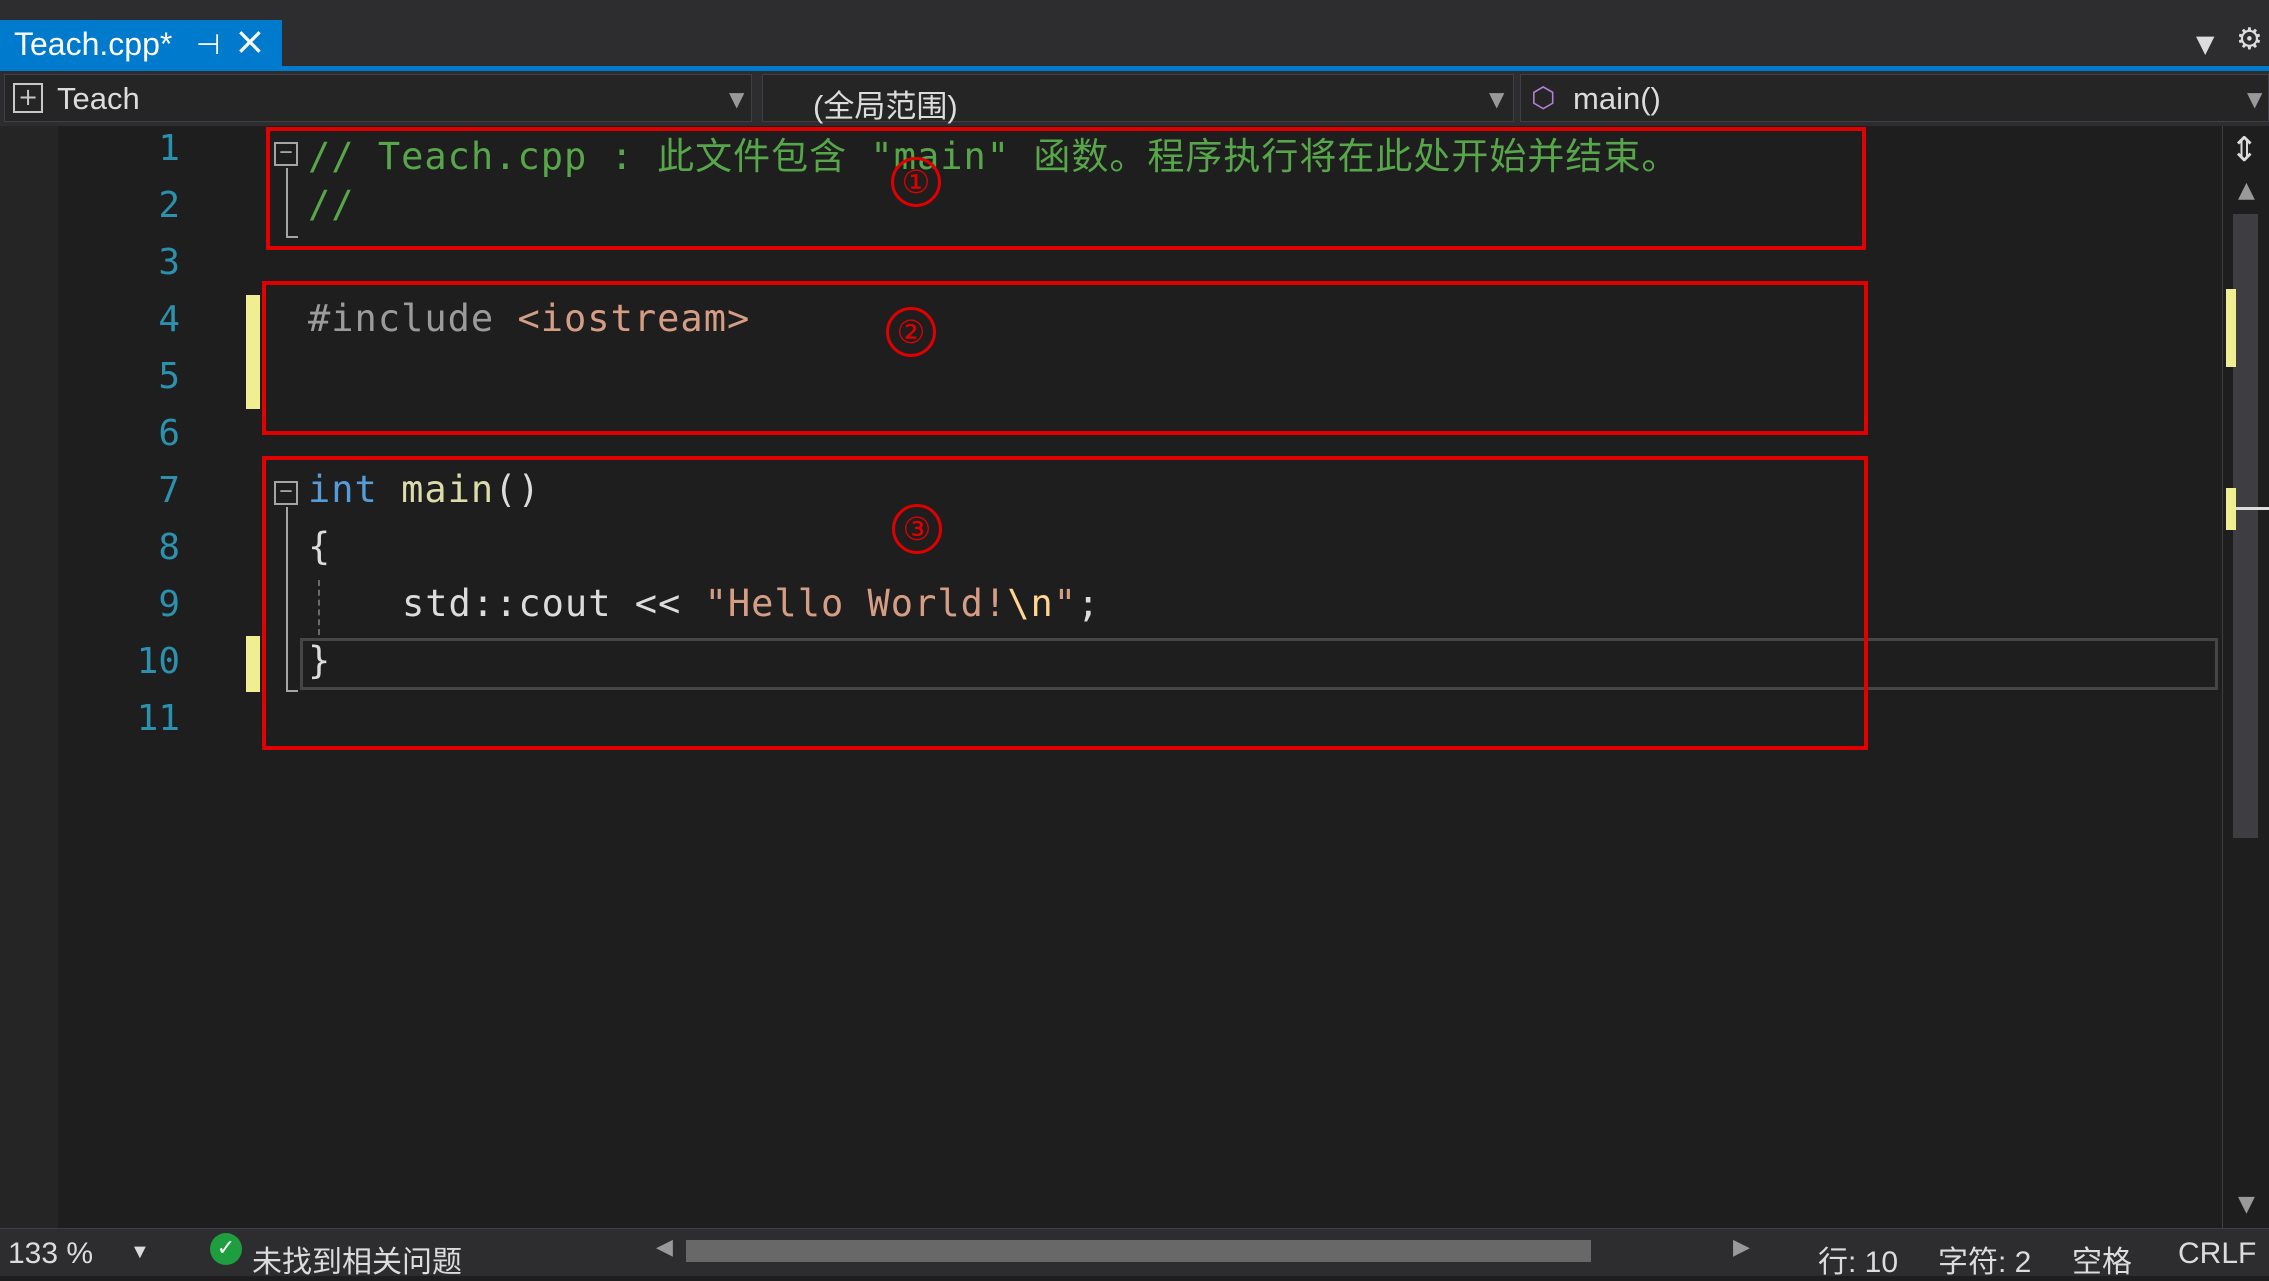 The width and height of the screenshot is (2269, 1281). I want to click on line-number: 1, so click(169, 148).